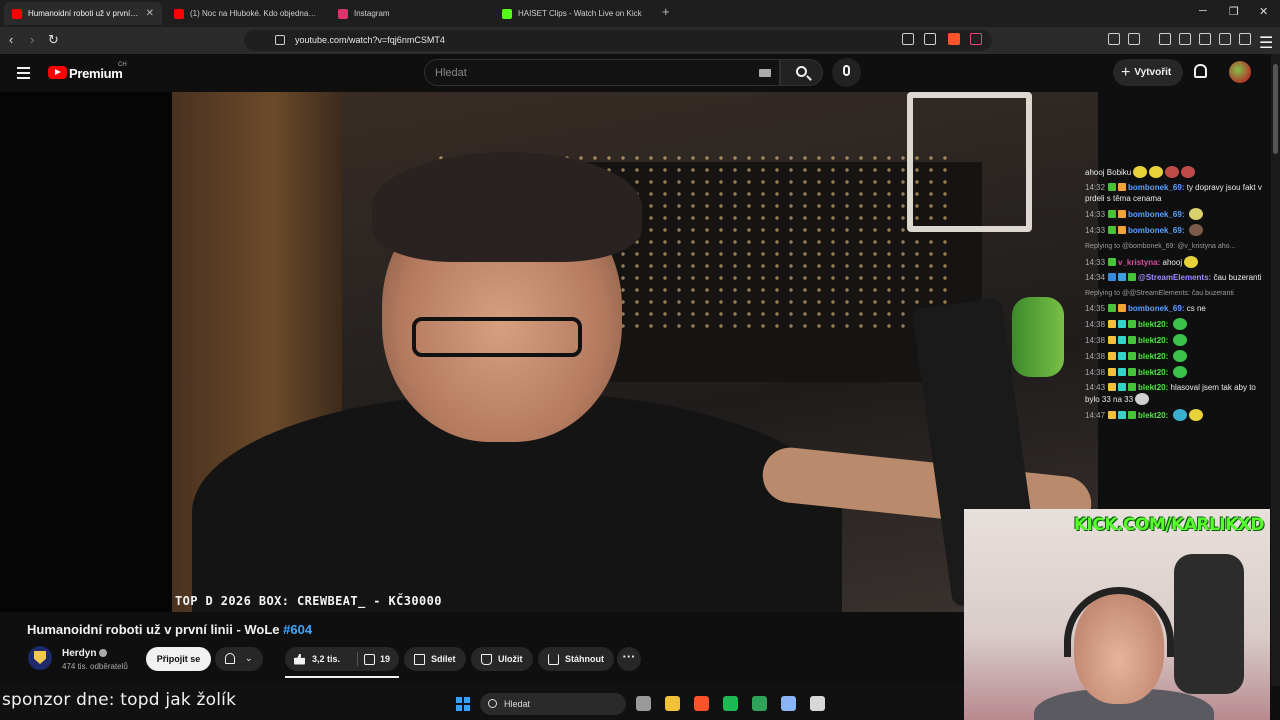 Image resolution: width=1280 pixels, height=720 pixels. What do you see at coordinates (643, 703) in the screenshot?
I see `task-view-icon` at bounding box center [643, 703].